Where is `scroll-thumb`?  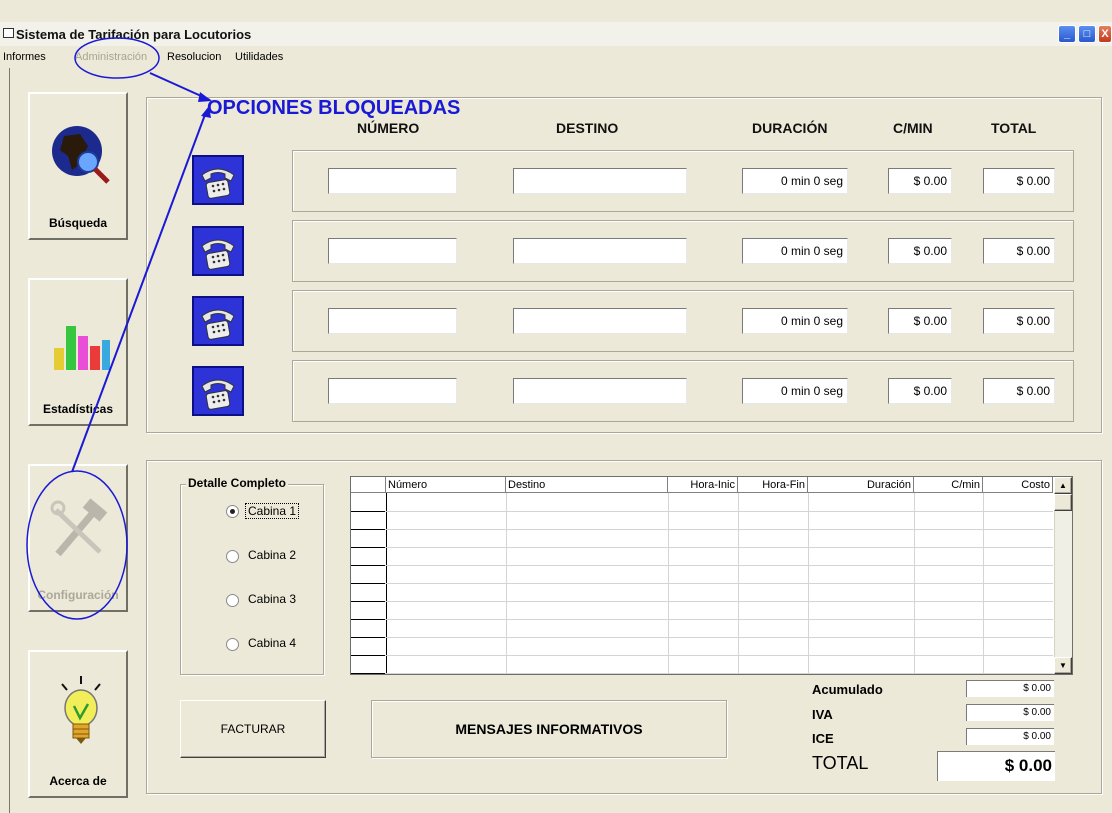 scroll-thumb is located at coordinates (1063, 502).